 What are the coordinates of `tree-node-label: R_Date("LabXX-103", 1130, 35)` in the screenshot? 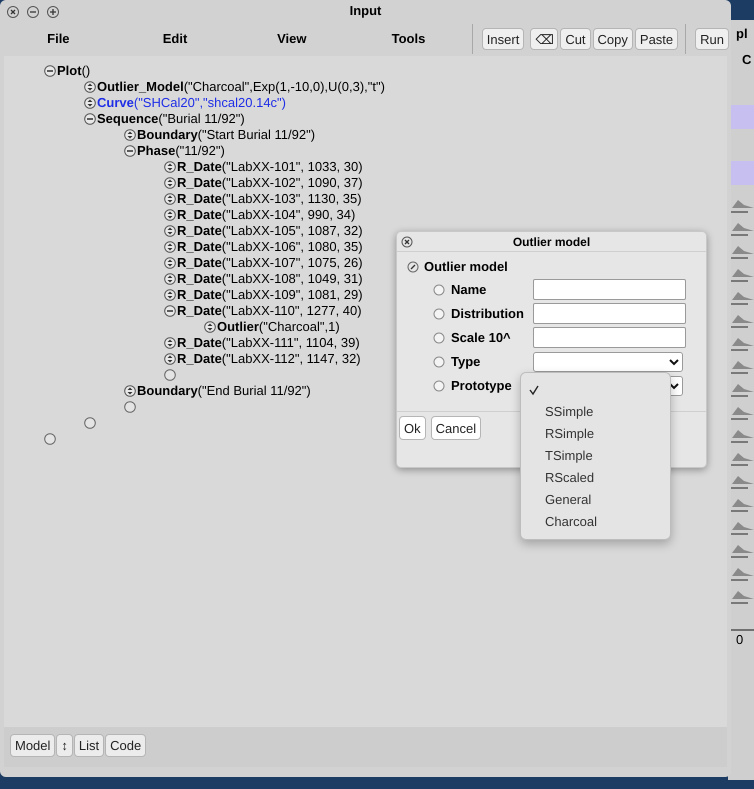 It's located at (269, 199).